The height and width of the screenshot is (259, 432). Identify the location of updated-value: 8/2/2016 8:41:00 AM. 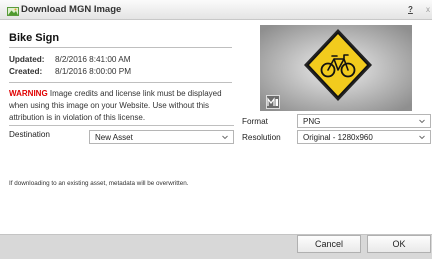
(93, 59).